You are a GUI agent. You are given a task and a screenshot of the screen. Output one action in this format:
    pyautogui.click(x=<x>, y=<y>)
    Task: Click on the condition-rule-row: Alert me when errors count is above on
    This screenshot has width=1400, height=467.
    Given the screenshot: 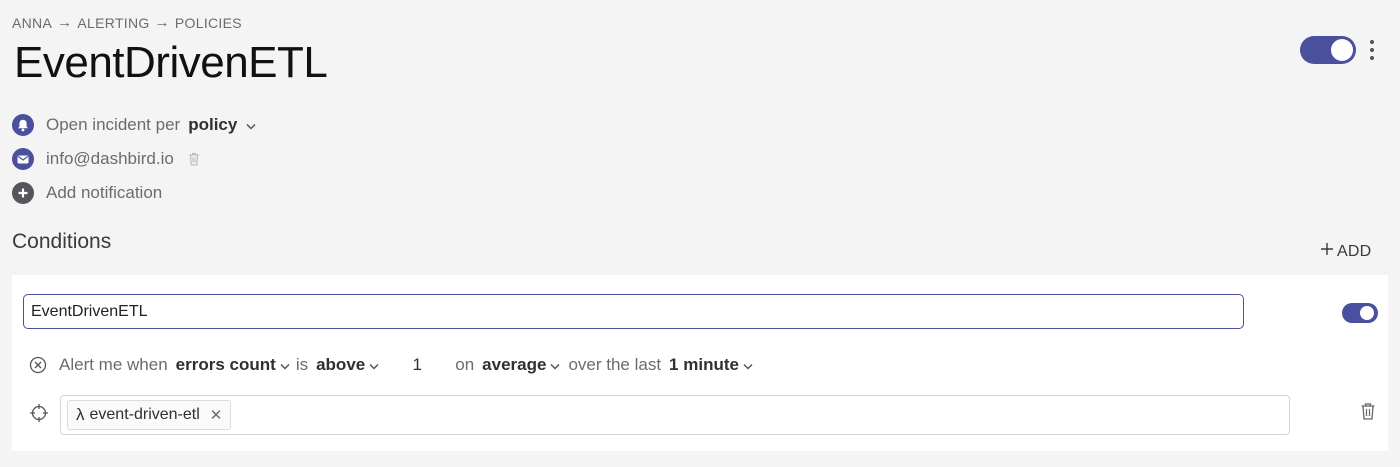 What is the action you would take?
    pyautogui.click(x=391, y=365)
    